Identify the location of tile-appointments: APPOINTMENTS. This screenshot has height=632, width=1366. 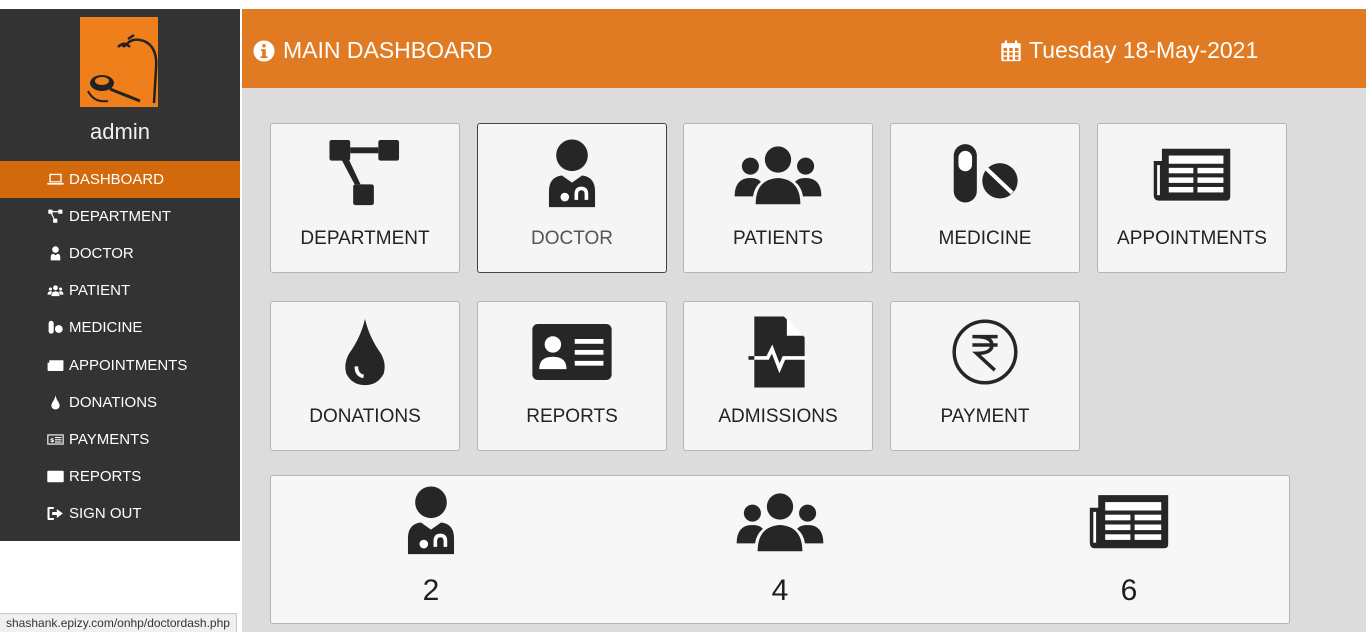
(1192, 198).